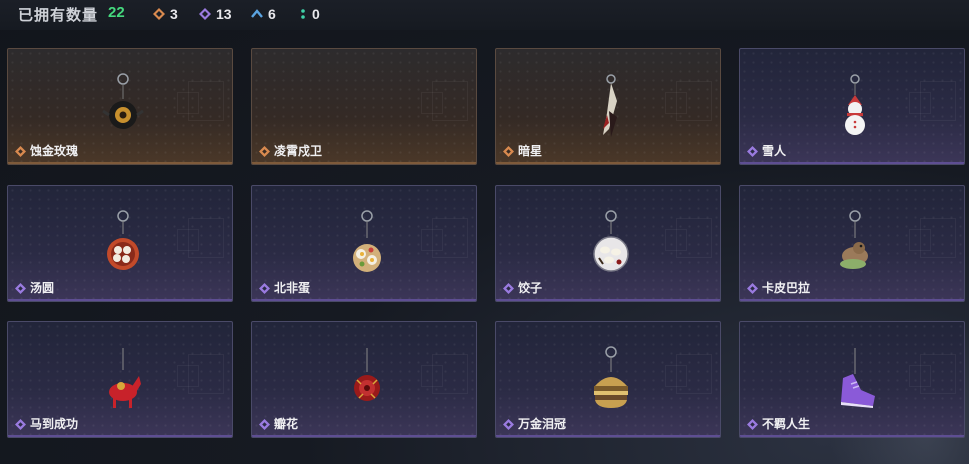 The height and width of the screenshot is (464, 969). What do you see at coordinates (303, 14) in the screenshot?
I see `teal-dots-icon` at bounding box center [303, 14].